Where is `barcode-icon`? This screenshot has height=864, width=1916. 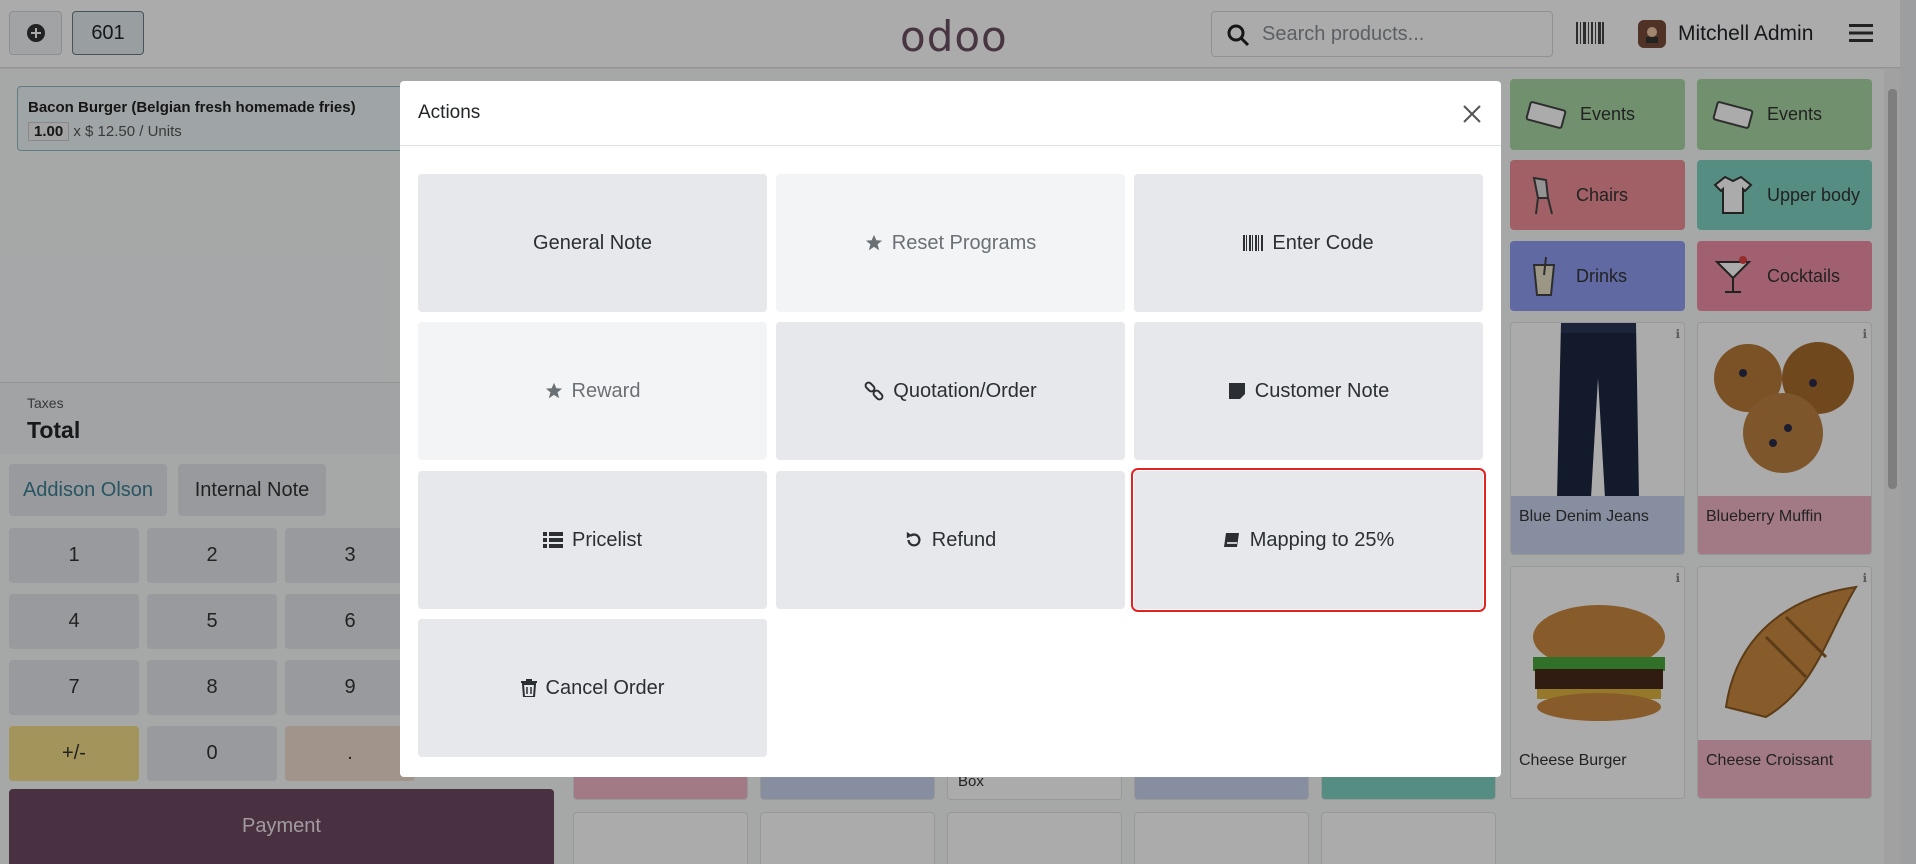
barcode-icon is located at coordinates (1253, 243).